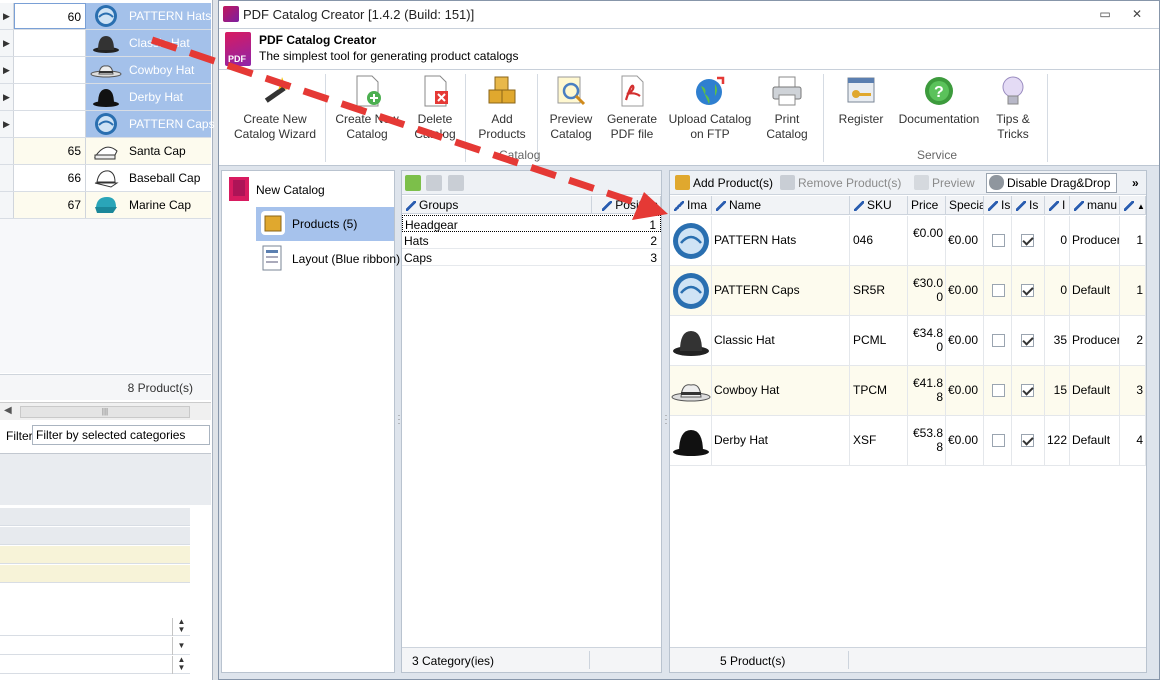 The width and height of the screenshot is (1160, 680). Describe the element at coordinates (927, 241) in the screenshot. I see `price-cell: €0.00` at that location.